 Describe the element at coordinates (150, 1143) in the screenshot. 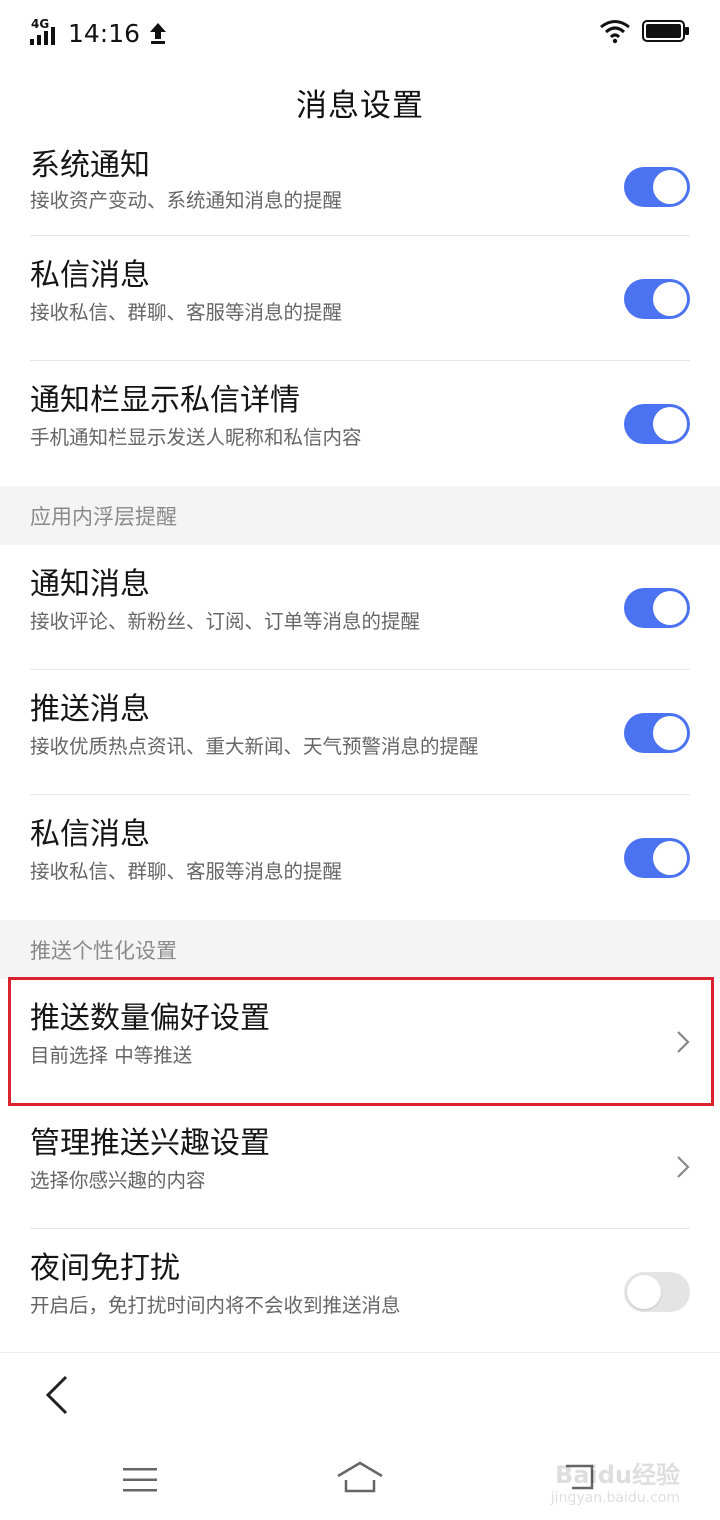

I see `setting-title: 管理推送兴趣设置` at that location.